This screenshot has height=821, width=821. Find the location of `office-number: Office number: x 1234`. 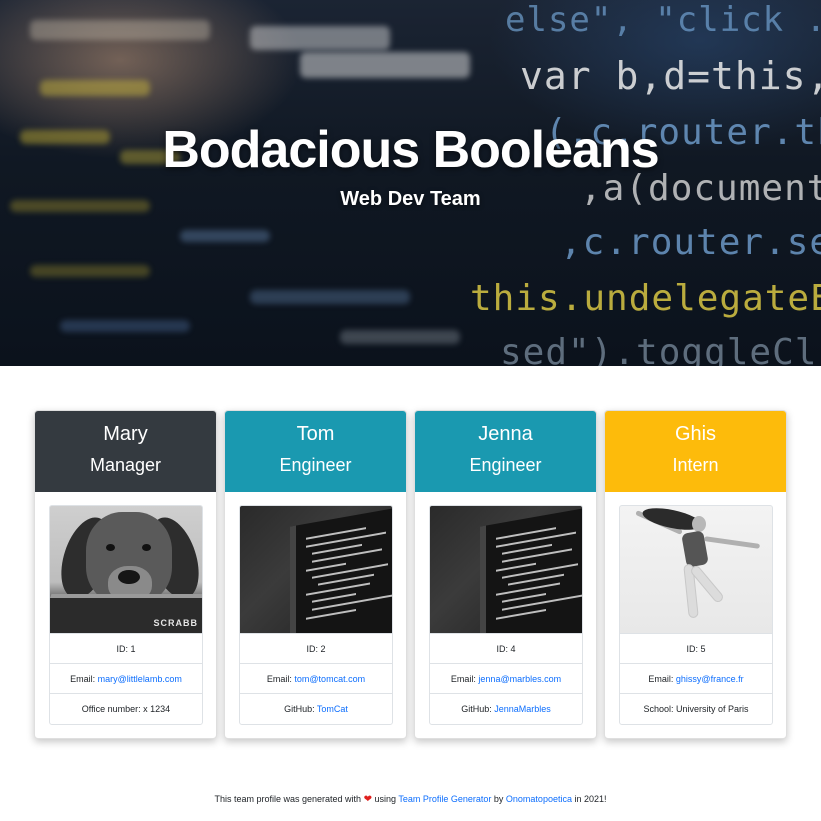

office-number: Office number: x 1234 is located at coordinates (126, 709).